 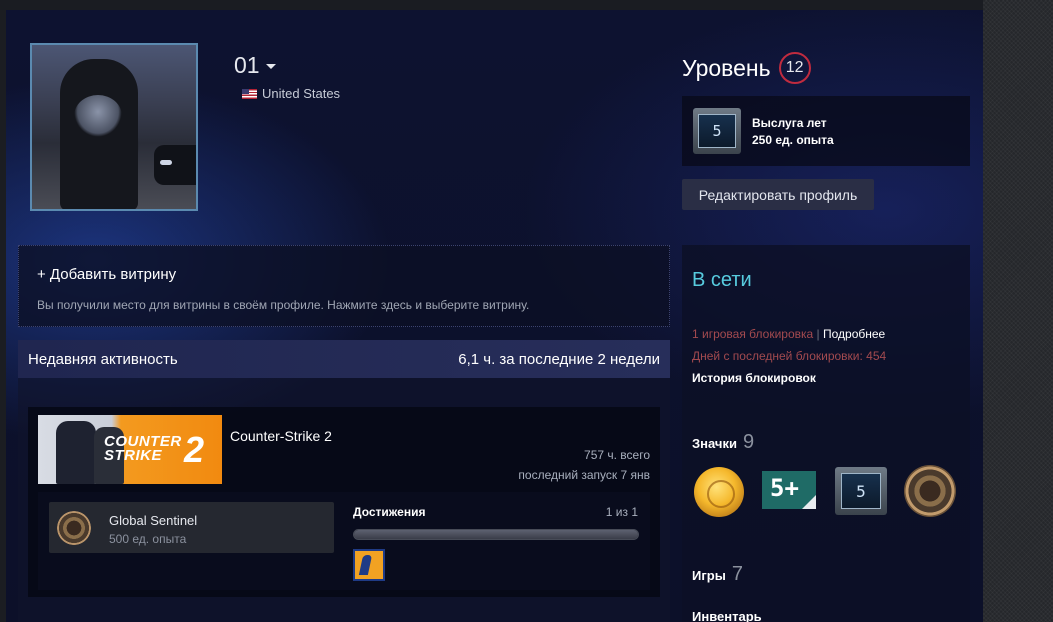 I want to click on days-since-ban: Дней с последней блокировки: 454, so click(x=789, y=356).